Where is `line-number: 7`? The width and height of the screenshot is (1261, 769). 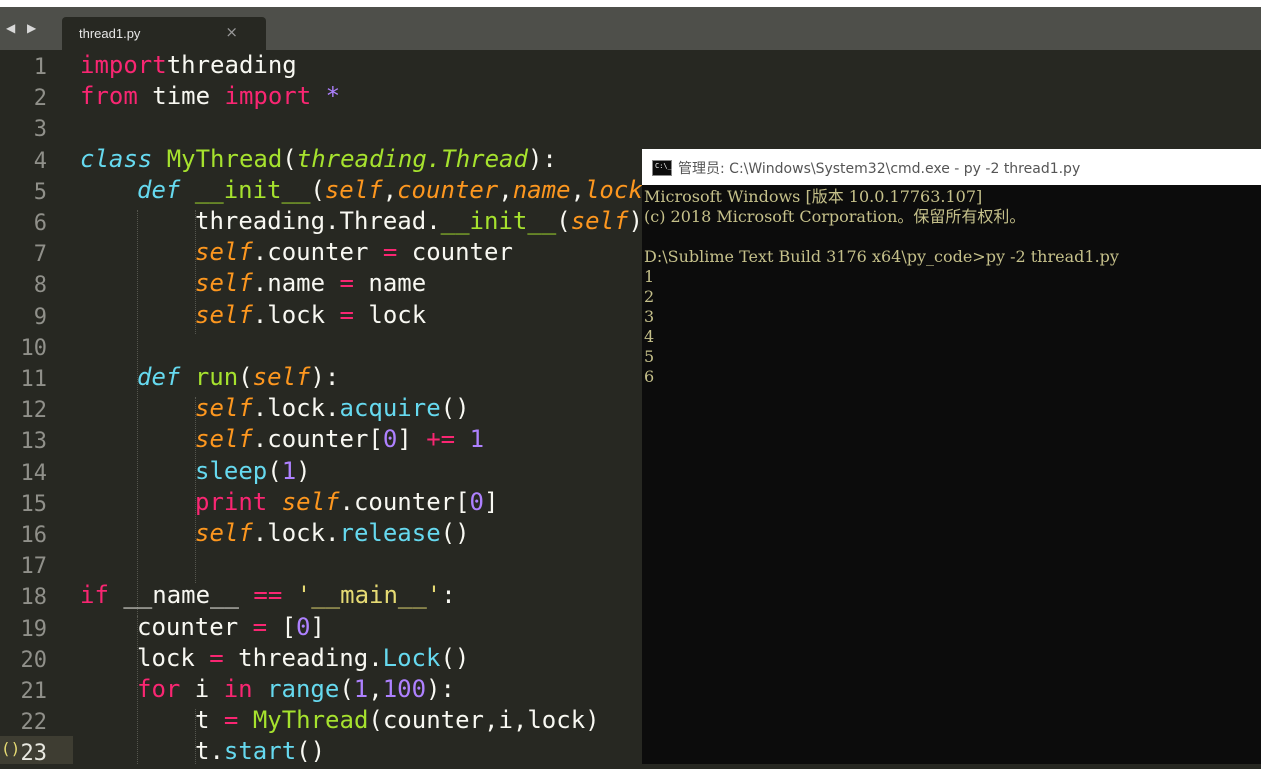 line-number: 7 is located at coordinates (40, 255).